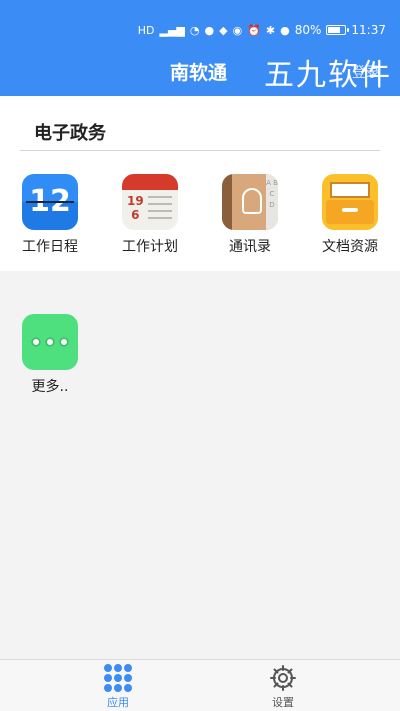 This screenshot has height=711, width=400. Describe the element at coordinates (135, 201) in the screenshot. I see `plan-date-top: 19` at that location.